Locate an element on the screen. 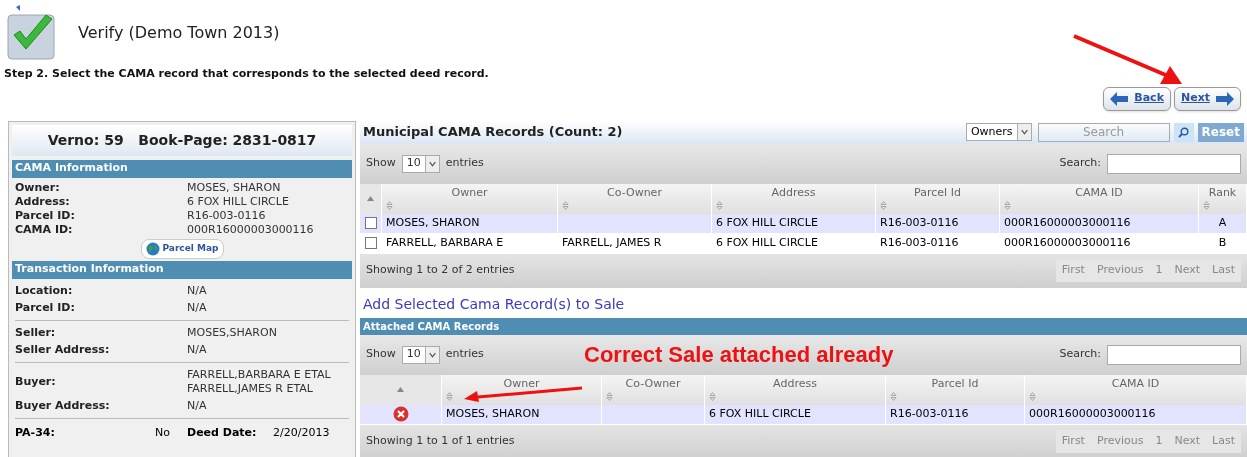 The image size is (1247, 457). panel-title: Verno: 59 Book-Page: 2831-0817 is located at coordinates (182, 140).